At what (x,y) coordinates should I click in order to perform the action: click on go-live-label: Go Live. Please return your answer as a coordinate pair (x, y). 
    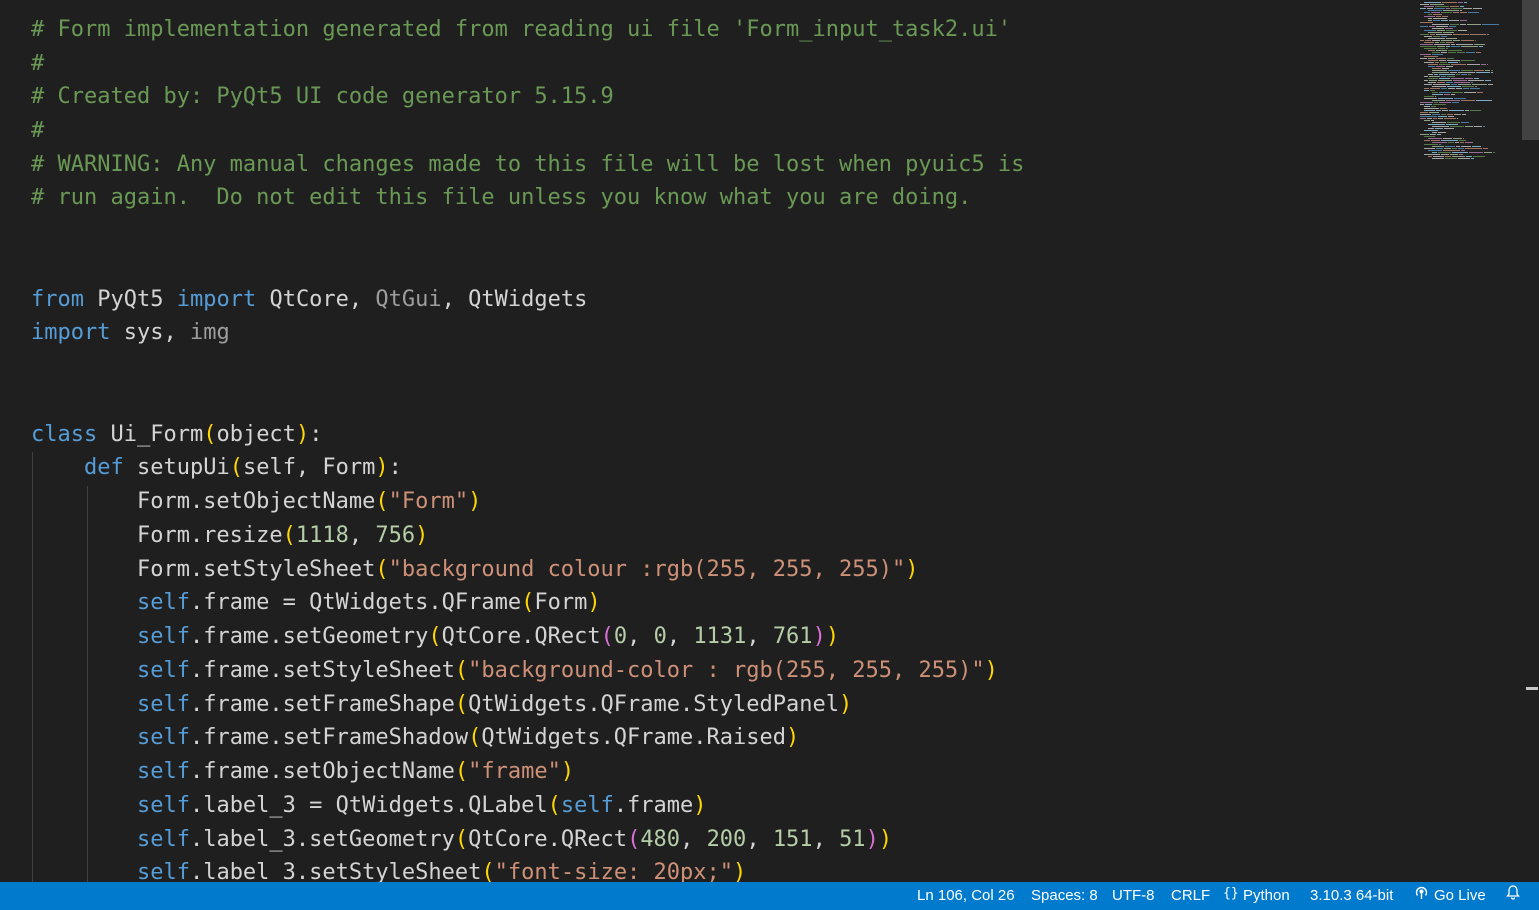
    Looking at the image, I should click on (1460, 895).